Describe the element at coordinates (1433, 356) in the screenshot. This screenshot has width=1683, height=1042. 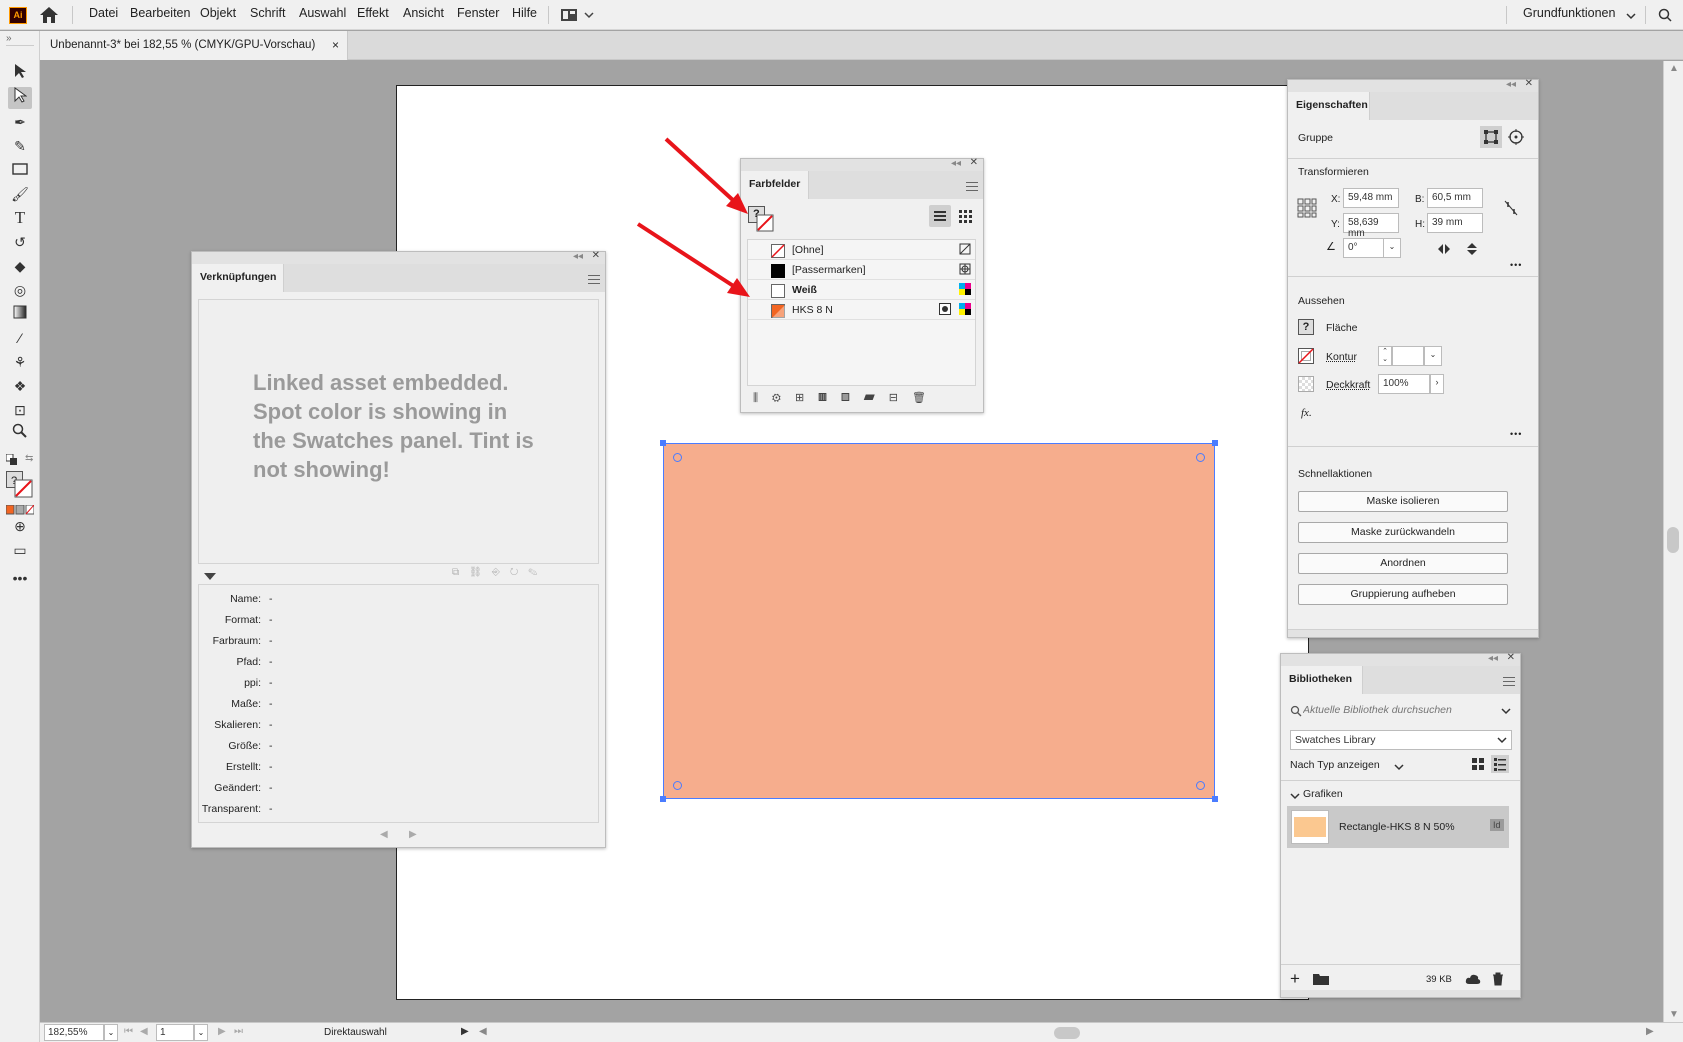
I see `stroke-weight-dropdown: ⌄` at that location.